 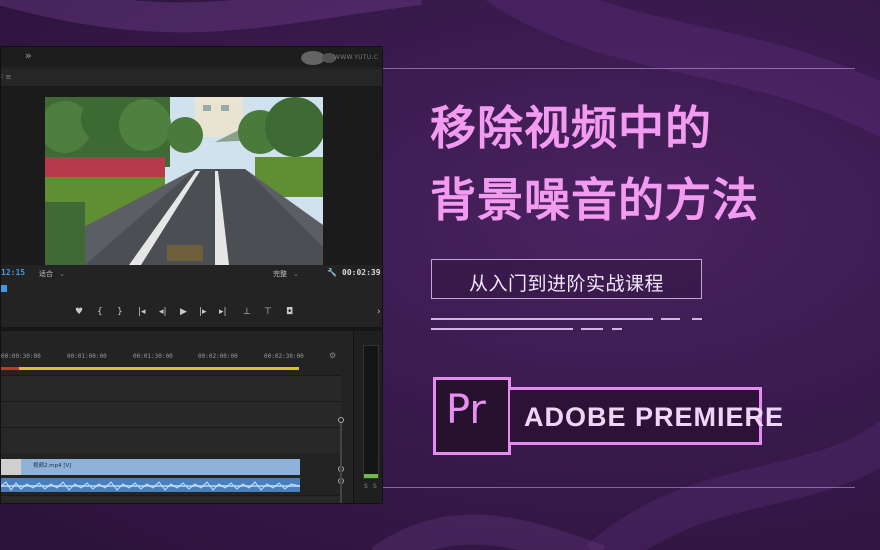 I want to click on monitor-control-bar: 12:15 适合 ⌄ 完整 ⌄ 🔧 00:02:39:2, so click(x=191, y=275).